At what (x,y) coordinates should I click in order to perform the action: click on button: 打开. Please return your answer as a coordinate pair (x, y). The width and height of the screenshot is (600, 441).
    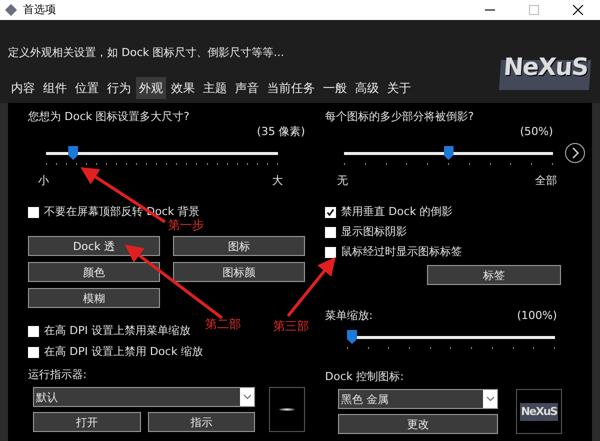
    Looking at the image, I should click on (87, 422).